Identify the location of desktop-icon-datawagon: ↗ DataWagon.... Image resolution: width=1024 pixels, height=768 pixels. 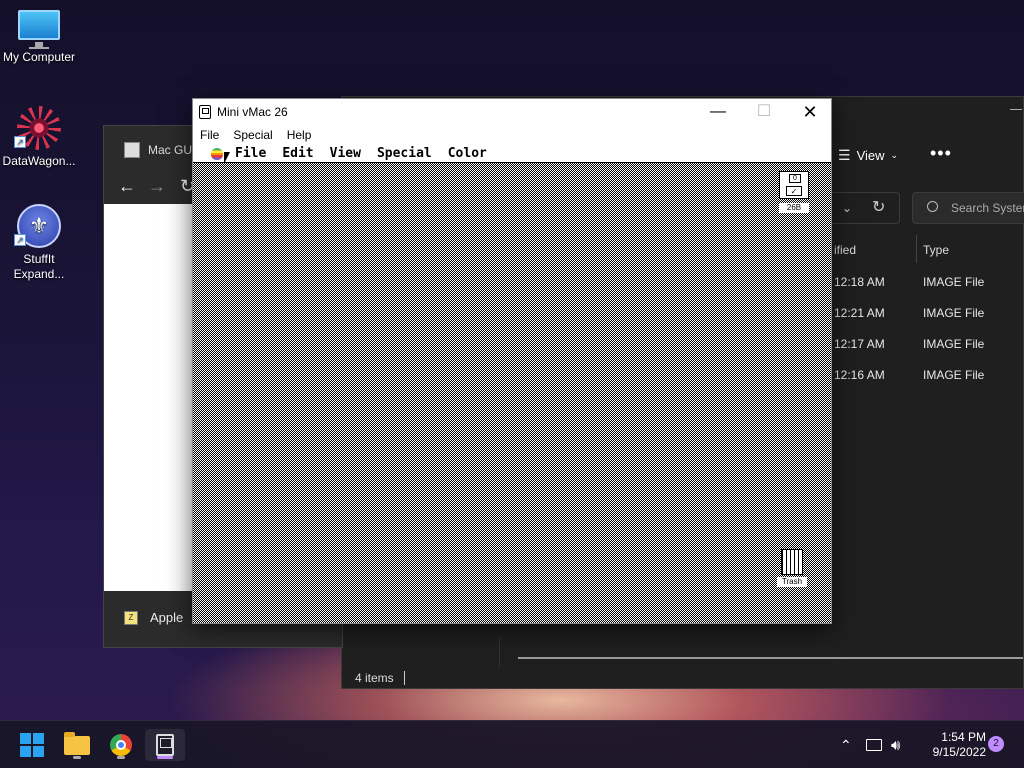
(39, 137).